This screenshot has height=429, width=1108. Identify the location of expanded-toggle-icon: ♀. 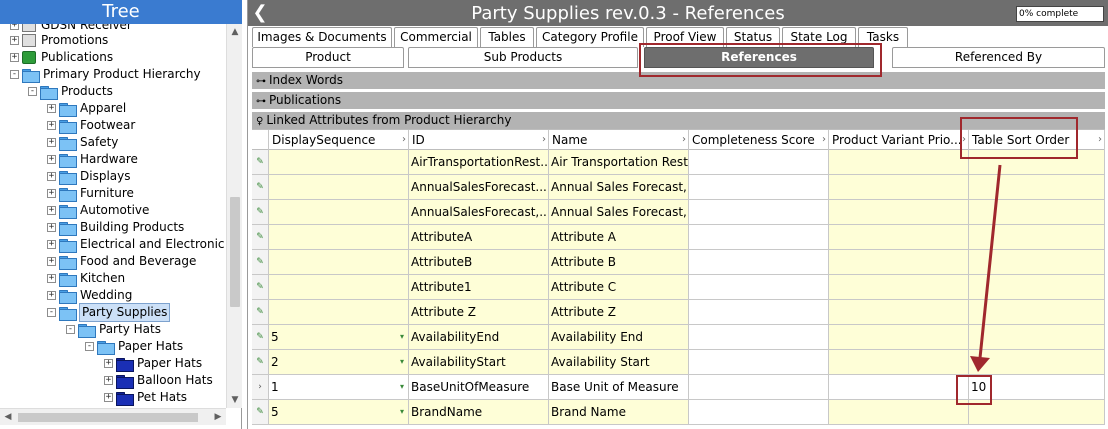
(259, 121).